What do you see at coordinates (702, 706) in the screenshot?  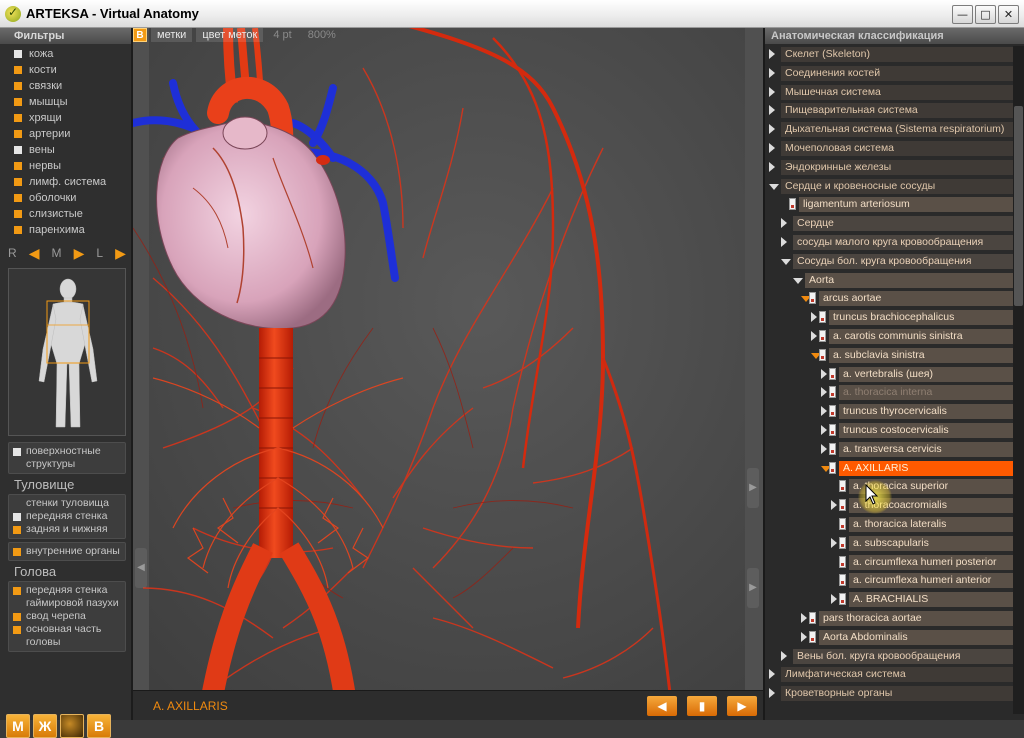 I see `info-button: ▮` at bounding box center [702, 706].